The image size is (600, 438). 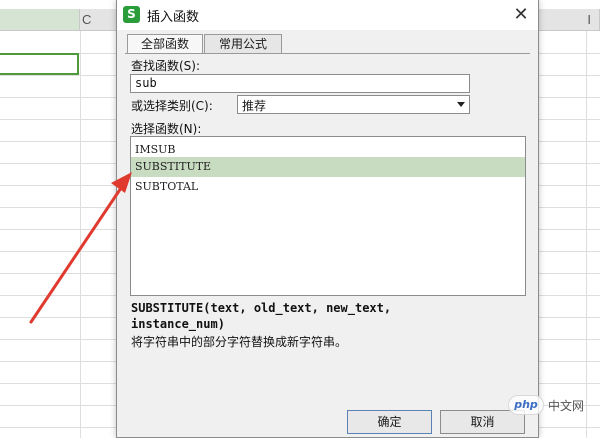 I want to click on selected-cell, so click(x=39, y=64).